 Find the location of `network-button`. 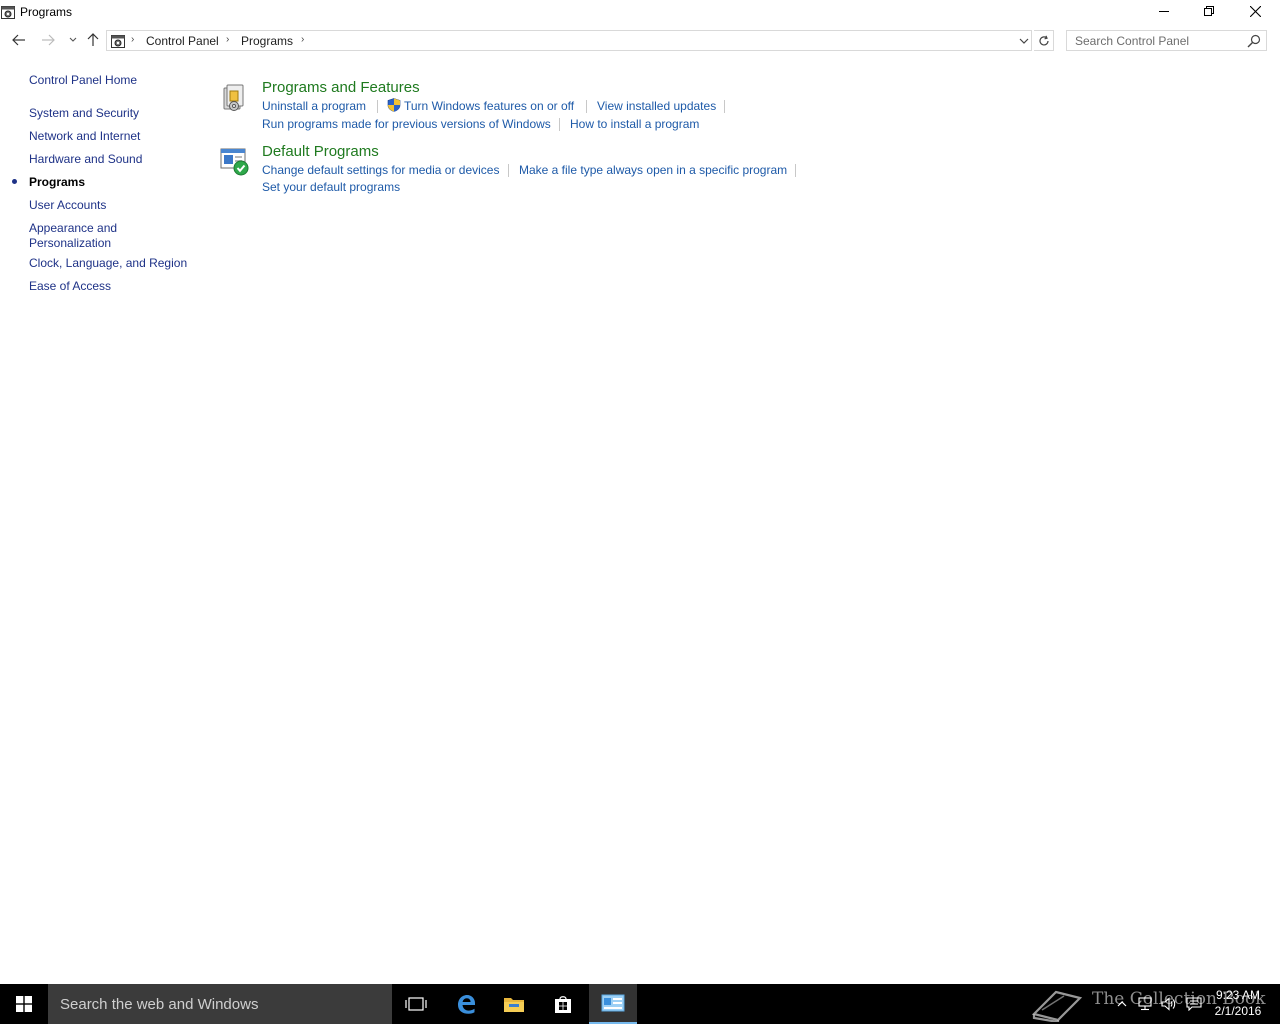

network-button is located at coordinates (1145, 1004).